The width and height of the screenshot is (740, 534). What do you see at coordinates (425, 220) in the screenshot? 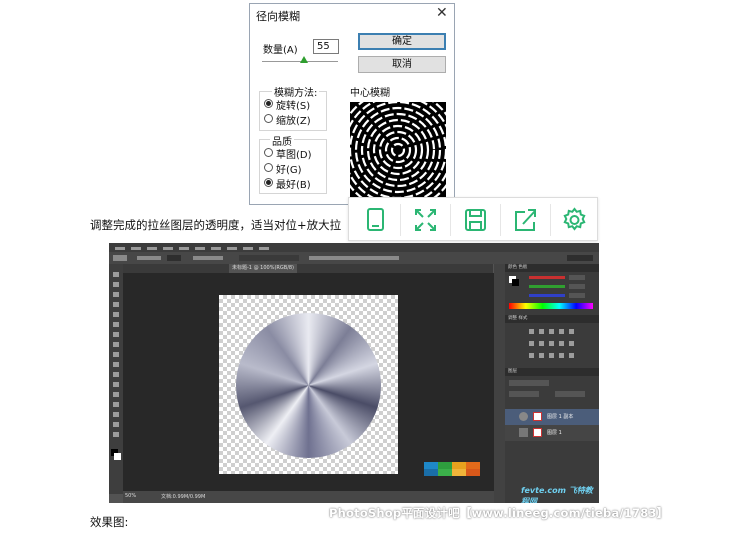
I see `fullscreen-icon` at bounding box center [425, 220].